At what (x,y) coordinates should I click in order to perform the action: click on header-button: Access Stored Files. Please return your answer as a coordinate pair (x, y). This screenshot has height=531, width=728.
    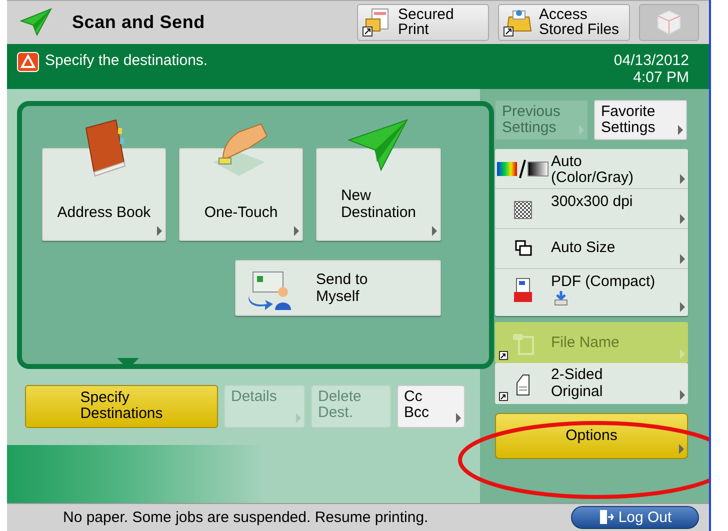
    Looking at the image, I should click on (564, 22).